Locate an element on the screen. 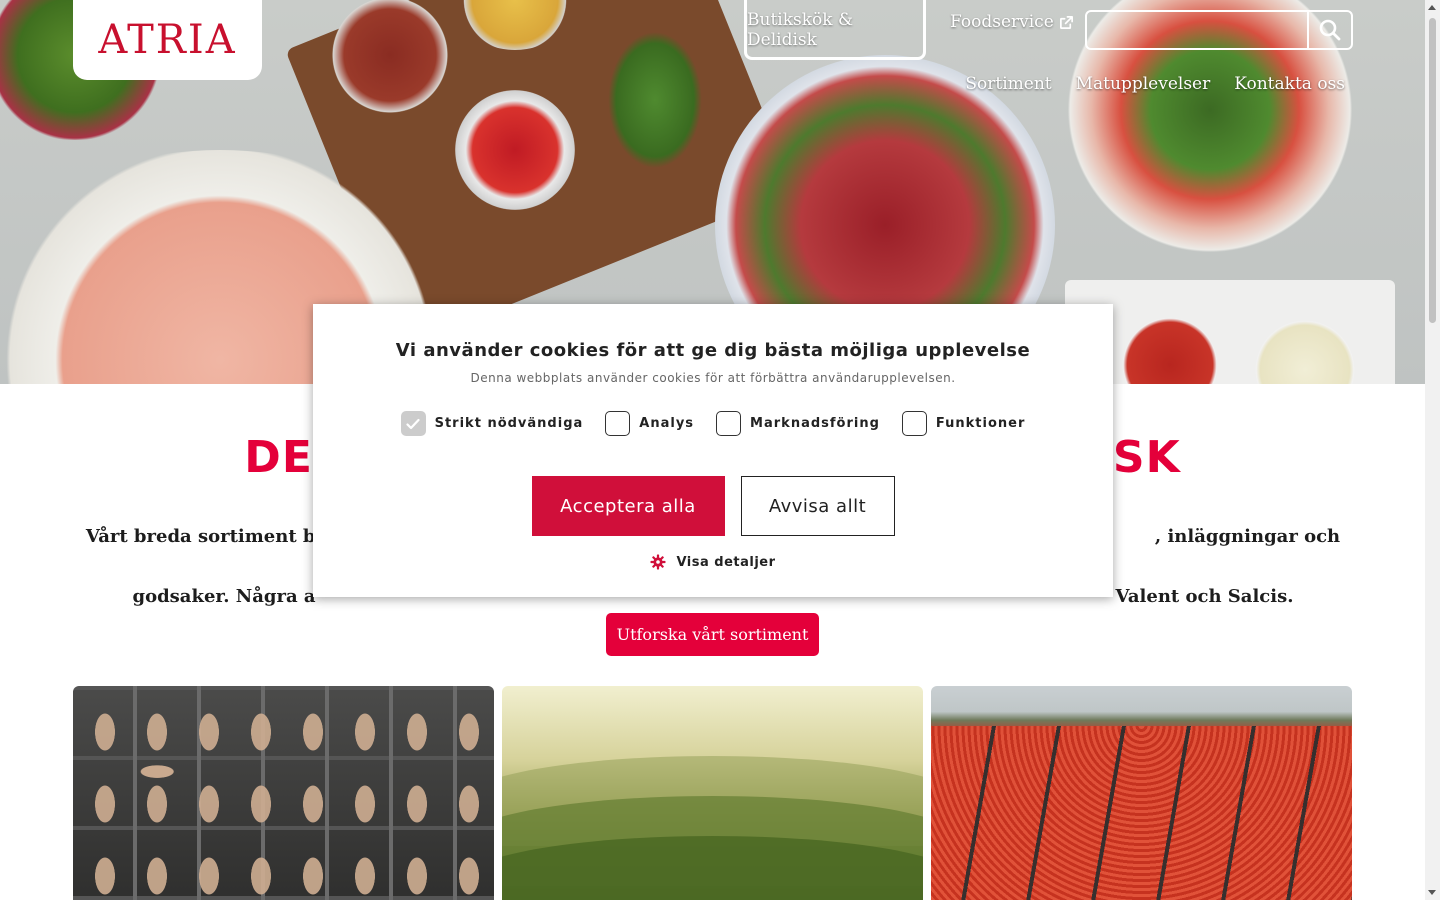  logo-text: ATRIA is located at coordinates (167, 40).